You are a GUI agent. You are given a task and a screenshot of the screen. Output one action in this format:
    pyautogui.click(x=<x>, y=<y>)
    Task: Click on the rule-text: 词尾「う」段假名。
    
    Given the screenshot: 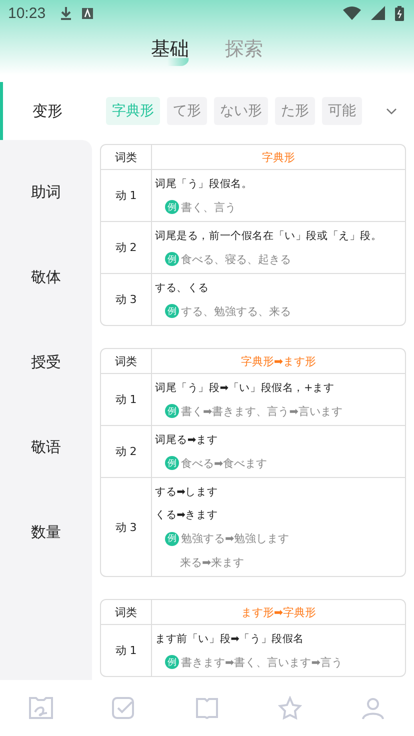 What is the action you would take?
    pyautogui.click(x=203, y=183)
    